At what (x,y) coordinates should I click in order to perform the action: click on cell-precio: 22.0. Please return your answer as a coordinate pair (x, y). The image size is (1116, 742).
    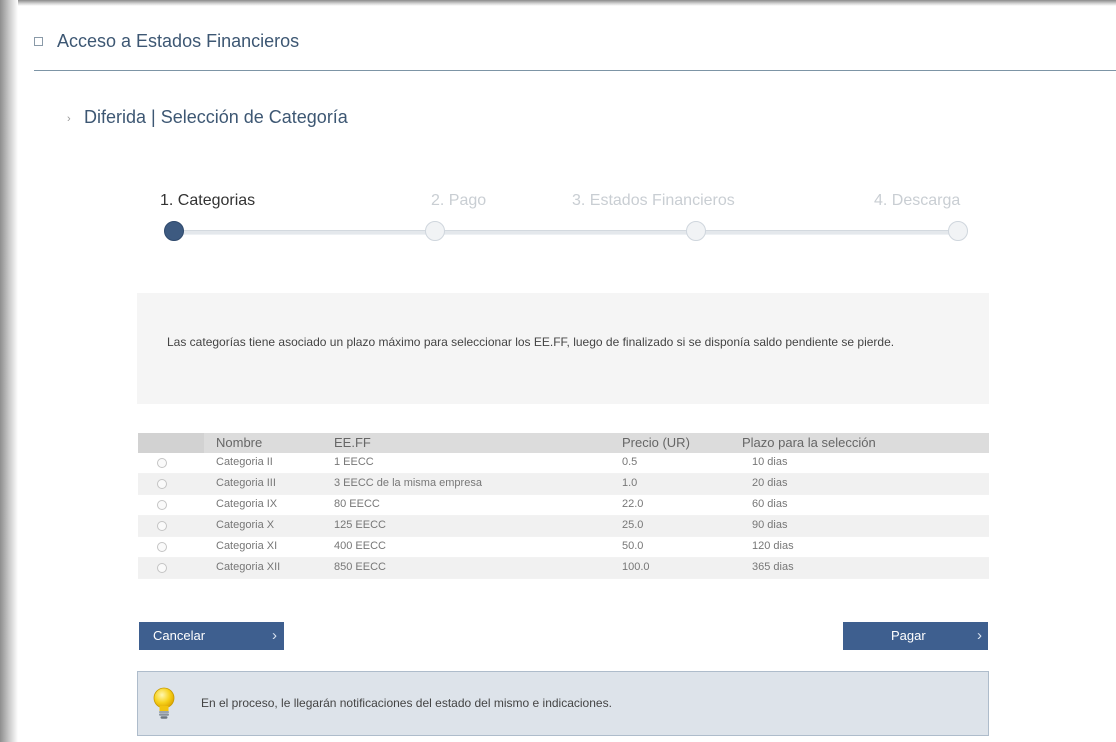
    Looking at the image, I should click on (633, 504).